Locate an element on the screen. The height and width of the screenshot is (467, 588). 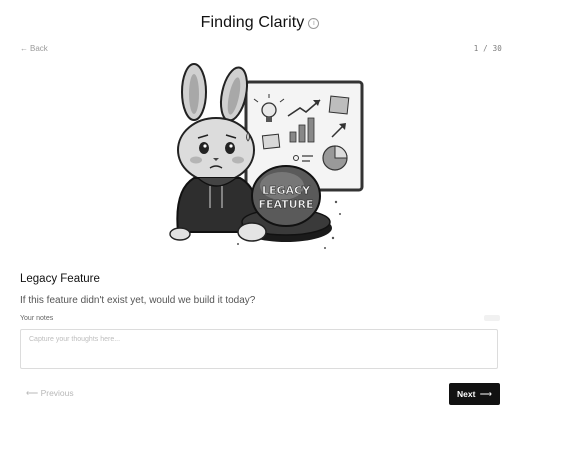
back-link: ← Back is located at coordinates (34, 48).